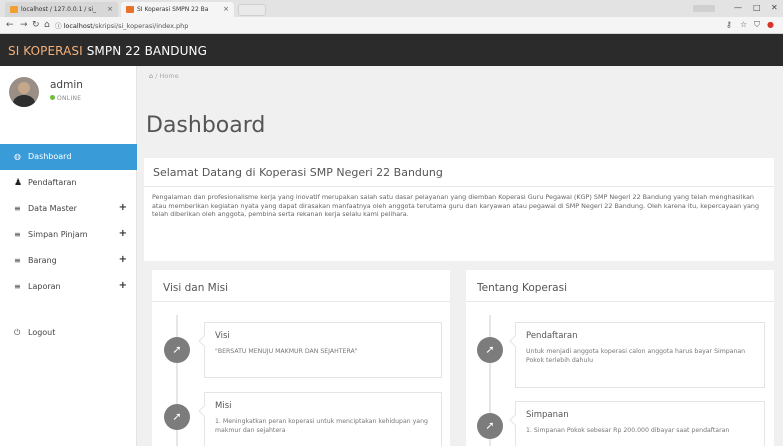  I want to click on visi-body: "BERSATU MENUJU MAKMUR DAN SEJAHTERA", so click(286, 351).